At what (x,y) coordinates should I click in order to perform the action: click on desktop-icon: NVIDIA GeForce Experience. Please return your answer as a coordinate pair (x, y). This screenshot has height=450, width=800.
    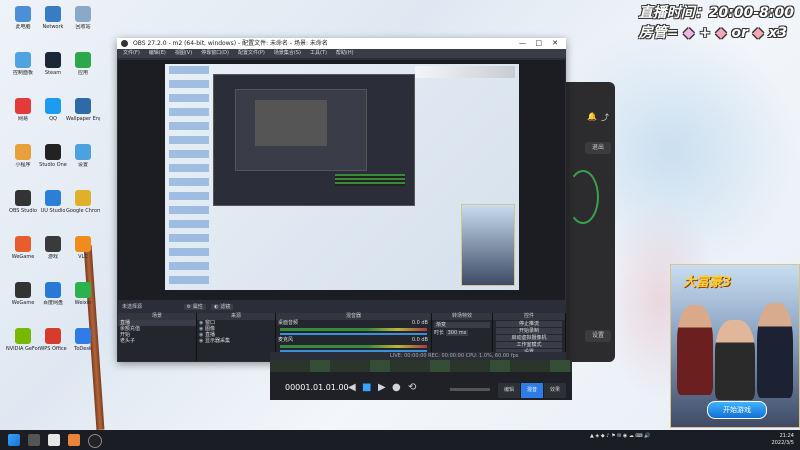
    Looking at the image, I should click on (23, 340).